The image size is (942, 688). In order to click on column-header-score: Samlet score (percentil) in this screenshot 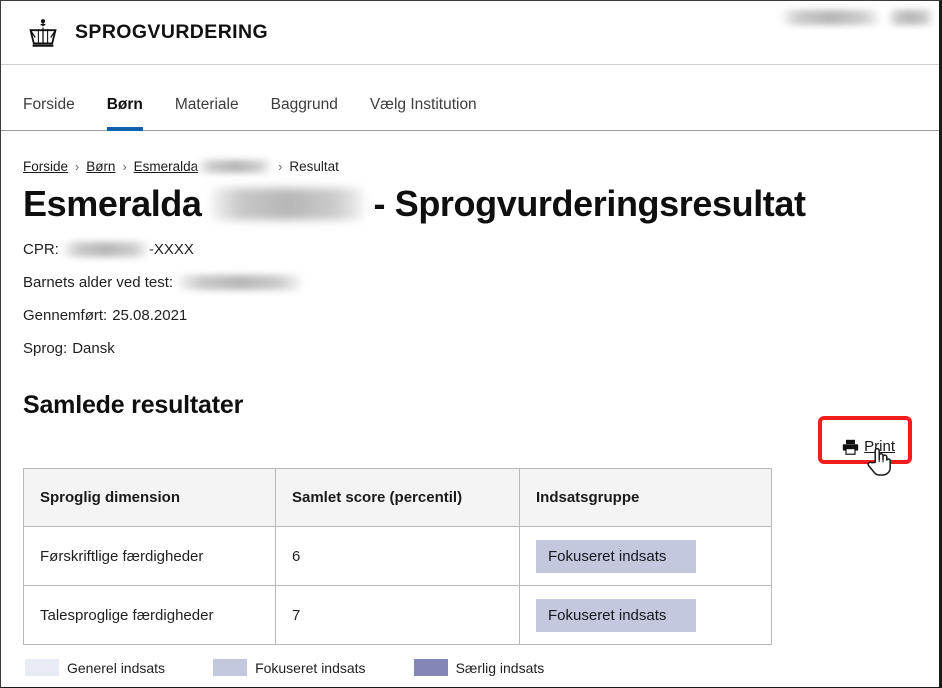, I will do `click(397, 497)`.